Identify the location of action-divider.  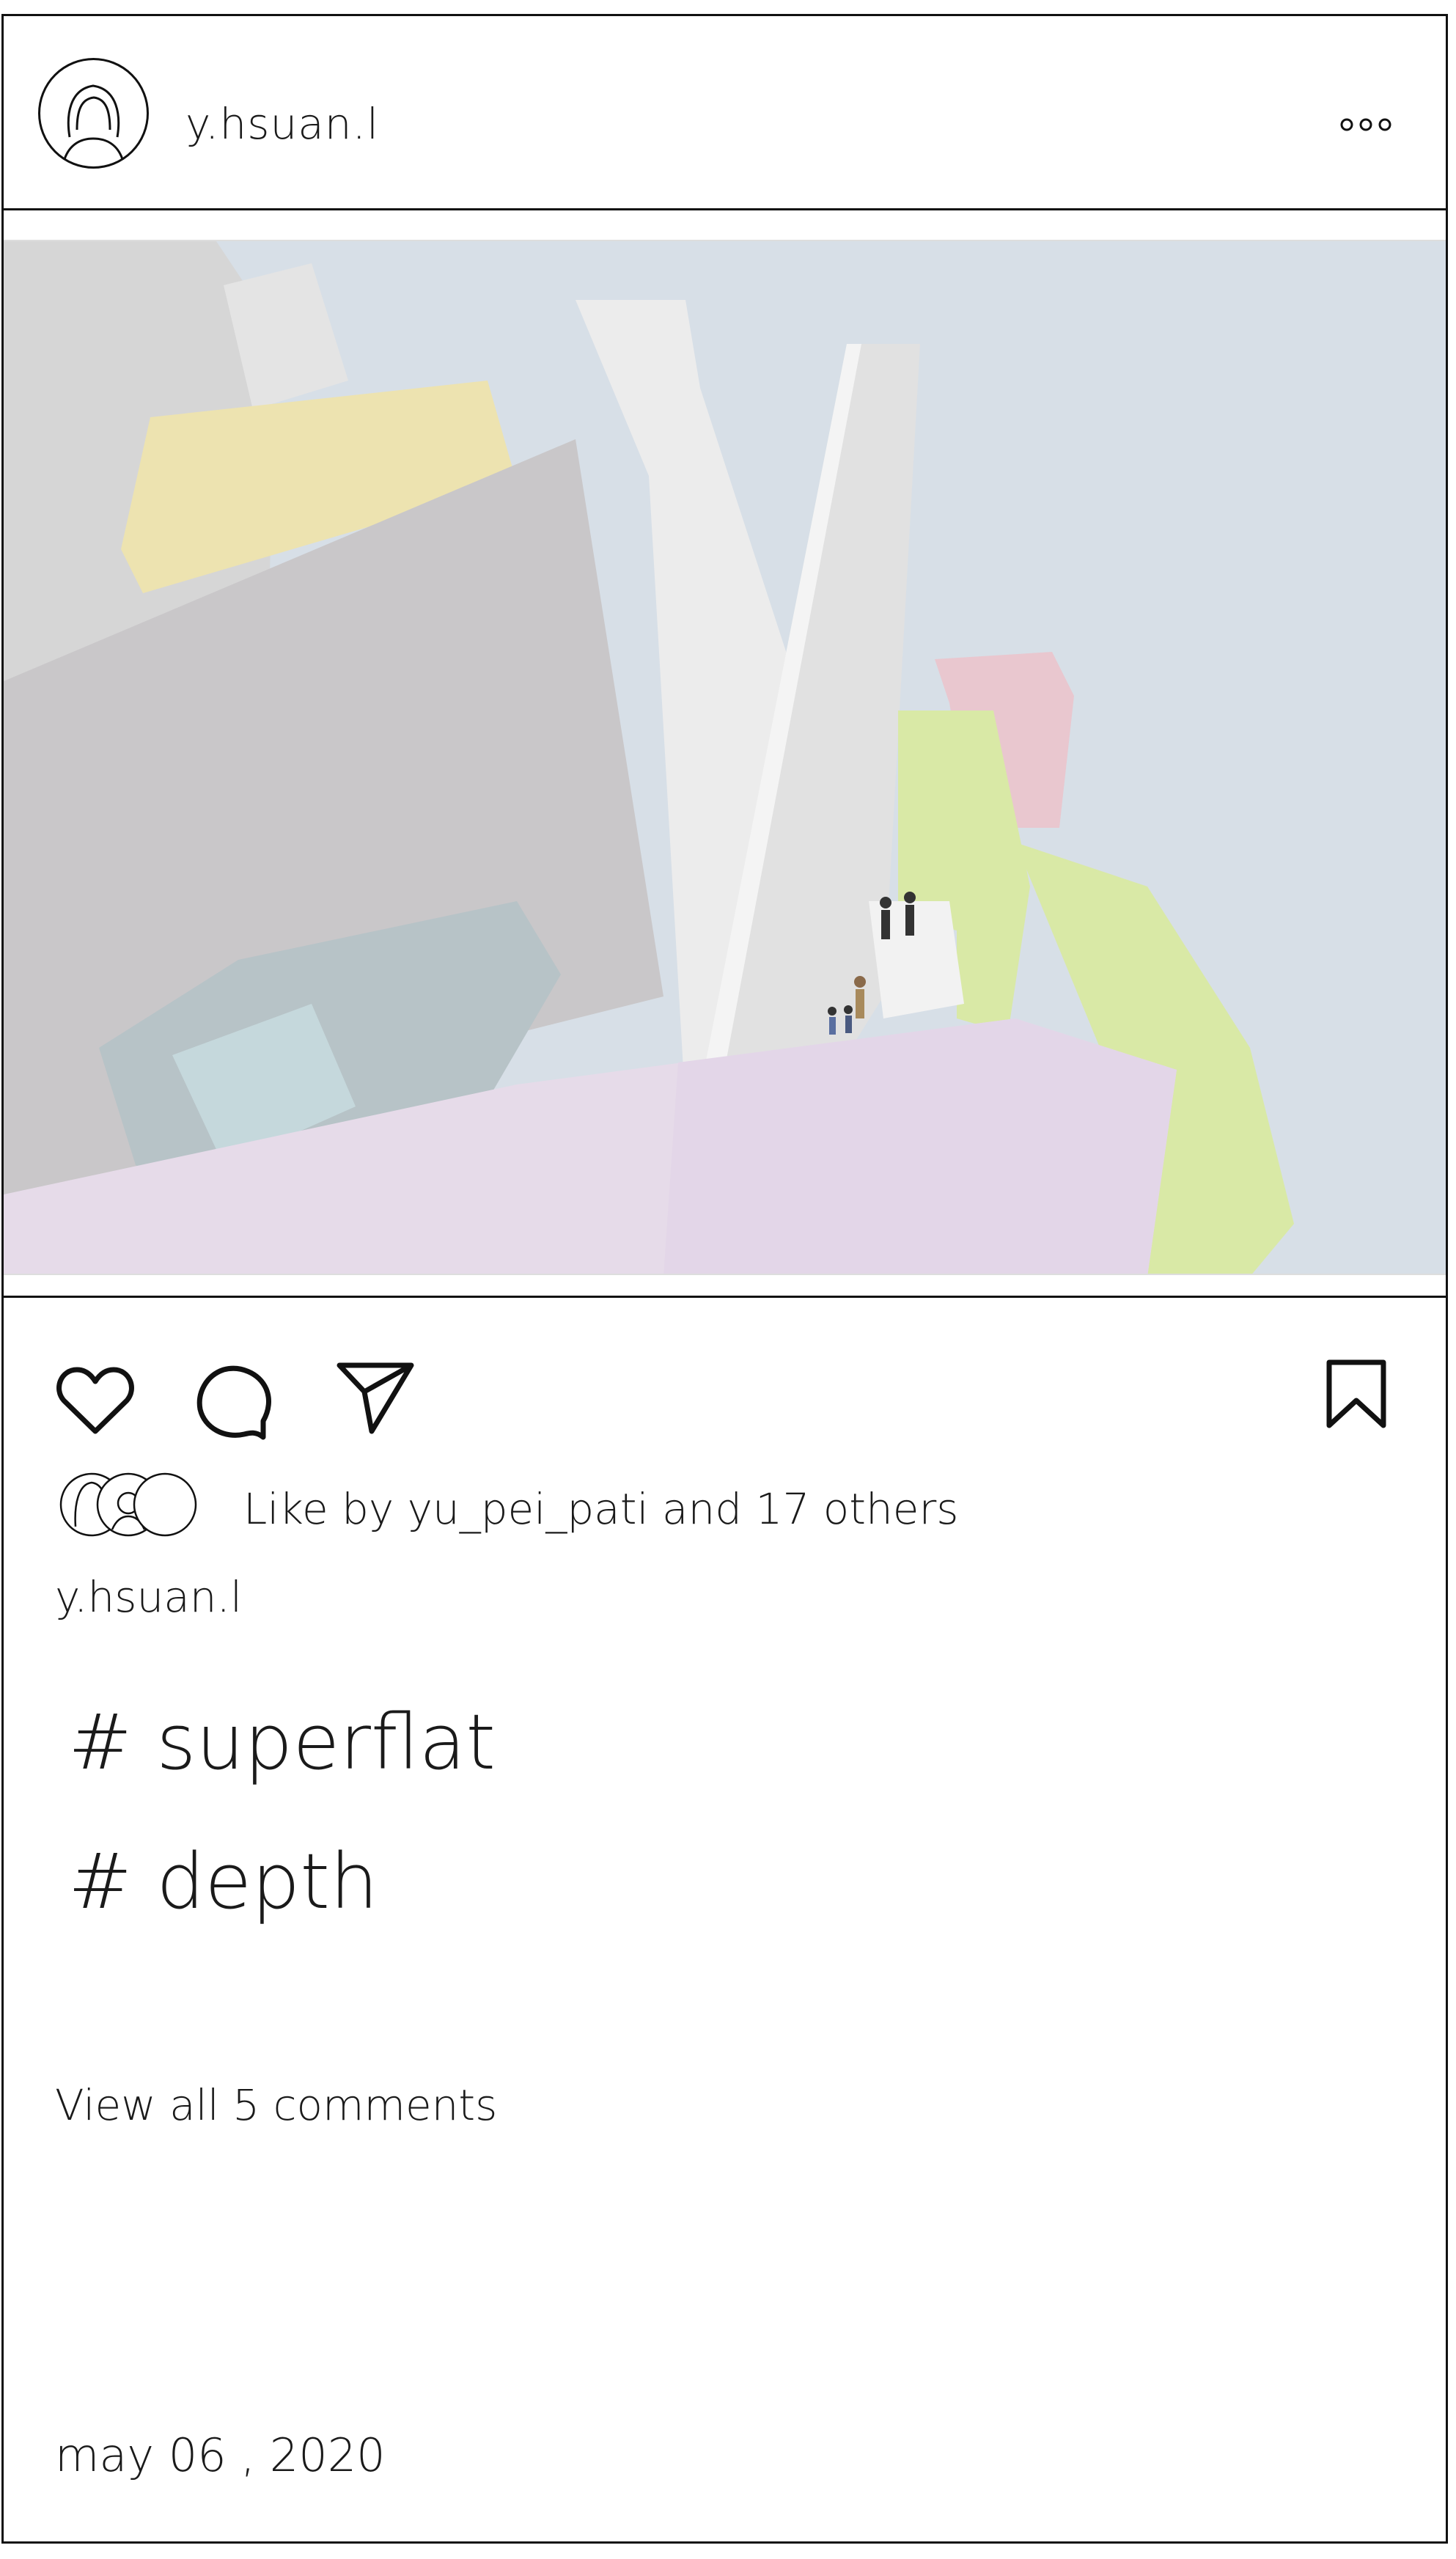
(725, 1297).